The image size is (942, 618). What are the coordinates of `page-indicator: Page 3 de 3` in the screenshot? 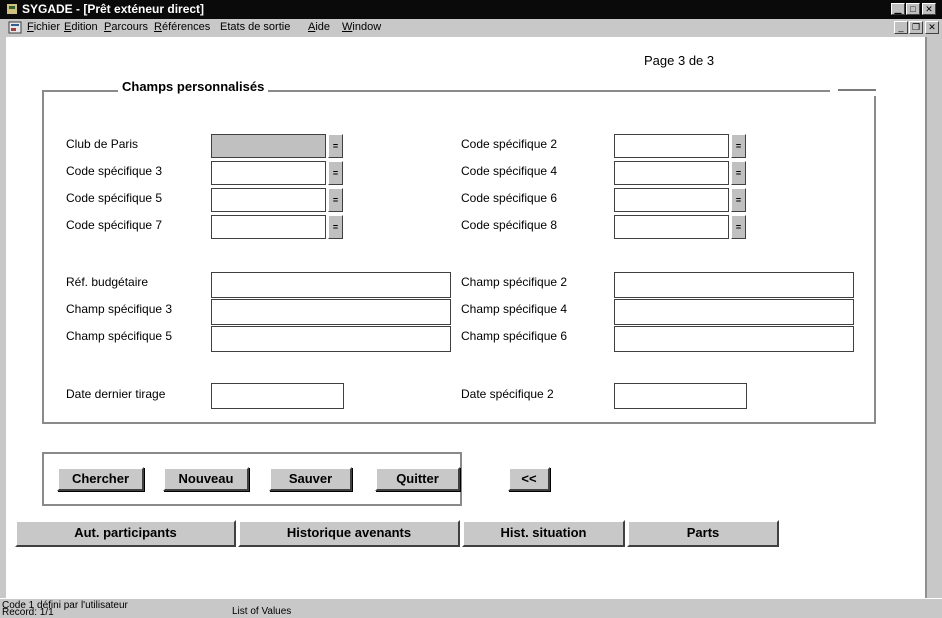 It's located at (679, 60).